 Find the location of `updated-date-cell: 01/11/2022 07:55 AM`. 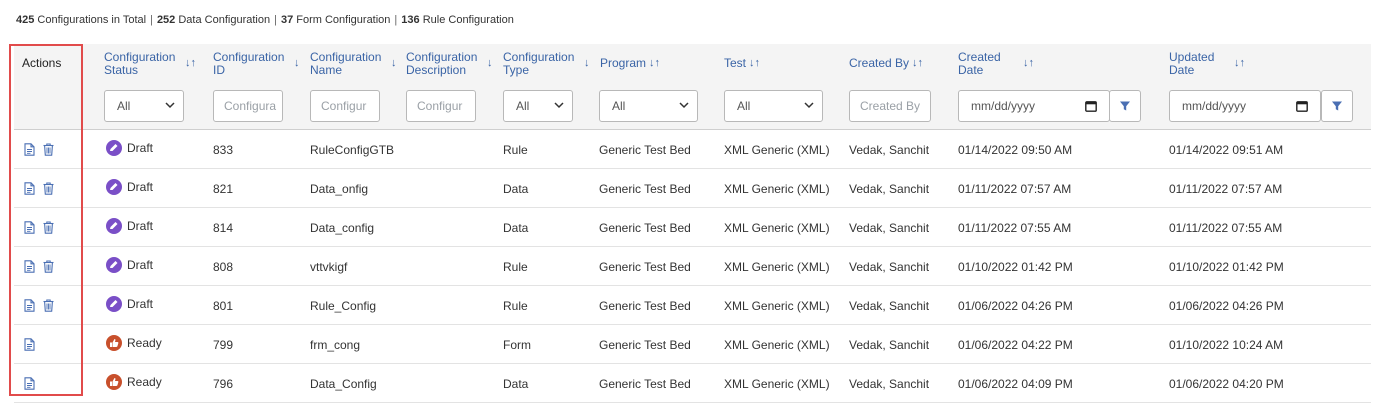

updated-date-cell: 01/11/2022 07:55 AM is located at coordinates (1226, 228).